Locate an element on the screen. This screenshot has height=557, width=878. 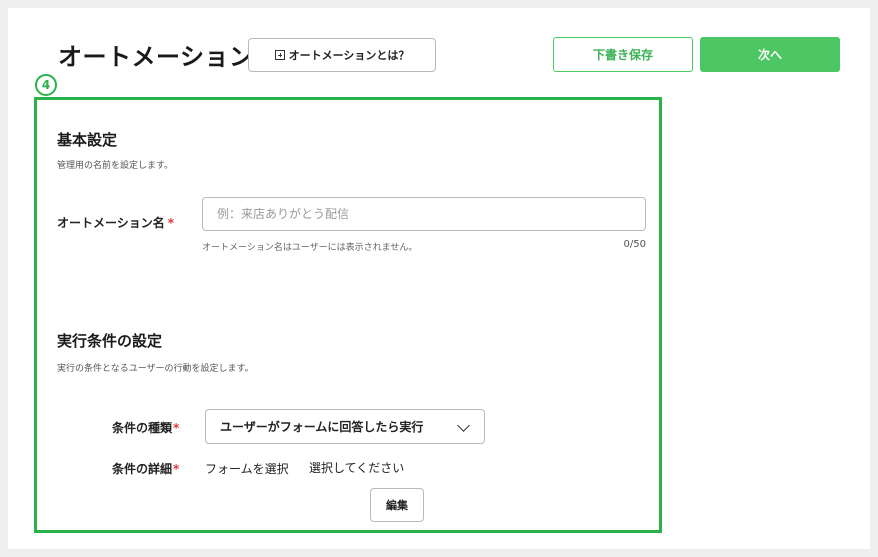
what-is-automation-button: オートメーションとは？ is located at coordinates (342, 55).